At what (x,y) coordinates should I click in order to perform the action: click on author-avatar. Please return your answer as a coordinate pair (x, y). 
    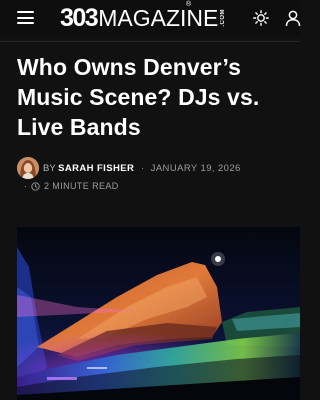
    Looking at the image, I should click on (28, 168).